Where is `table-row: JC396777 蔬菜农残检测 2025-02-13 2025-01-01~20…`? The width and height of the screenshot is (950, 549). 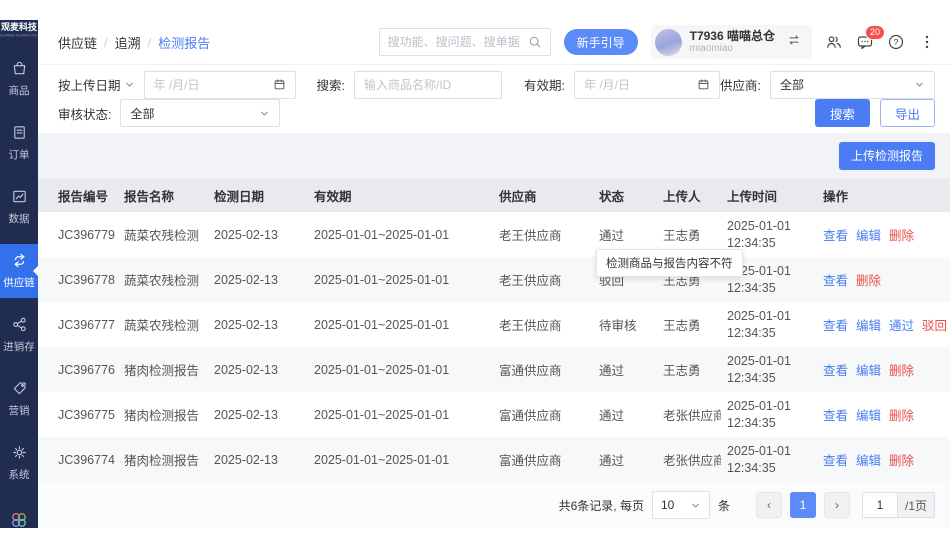 table-row: JC396777 蔬菜农残检测 2025-02-13 2025-01-01~20… is located at coordinates (494, 324).